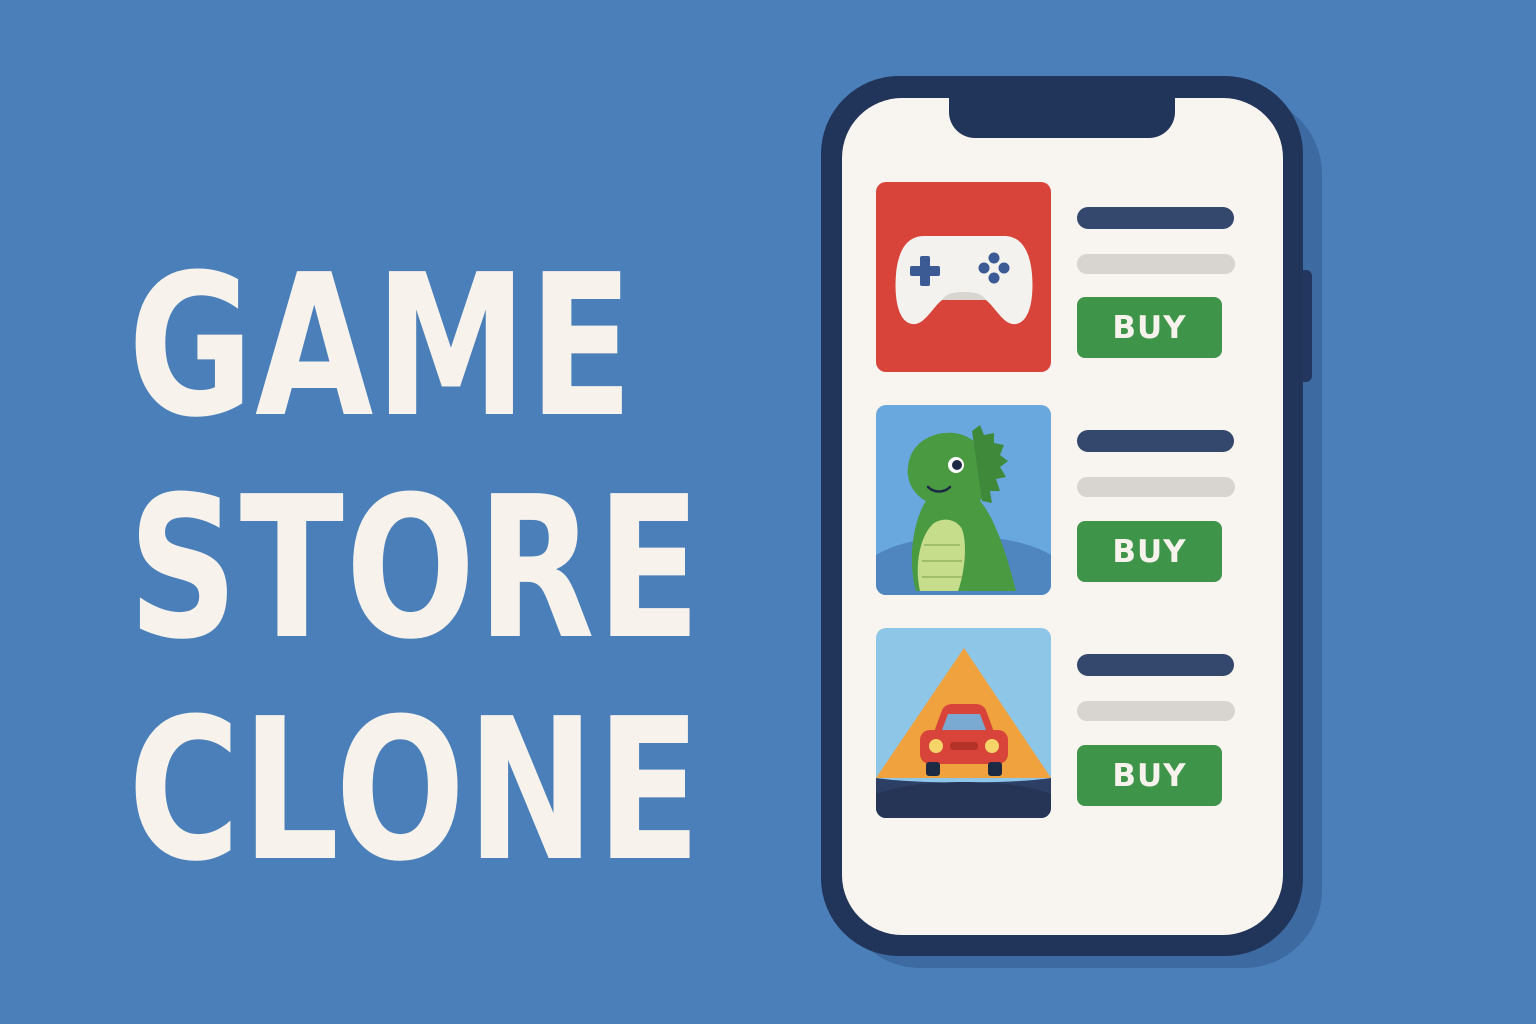  What do you see at coordinates (963, 733) in the screenshot?
I see `car-icon` at bounding box center [963, 733].